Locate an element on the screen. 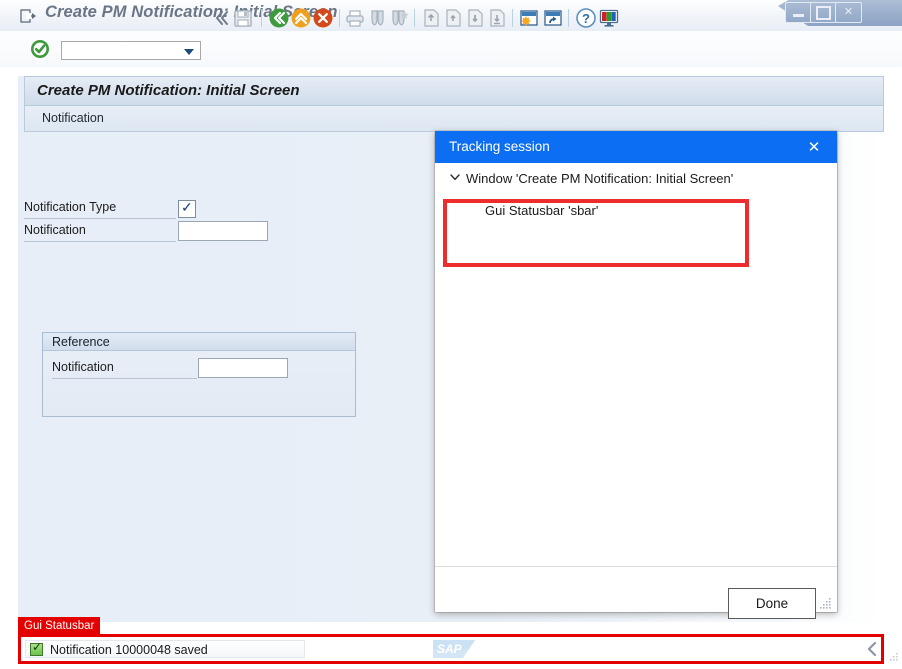 The image size is (902, 669). reference-notification-label: Notification is located at coordinates (83, 367).